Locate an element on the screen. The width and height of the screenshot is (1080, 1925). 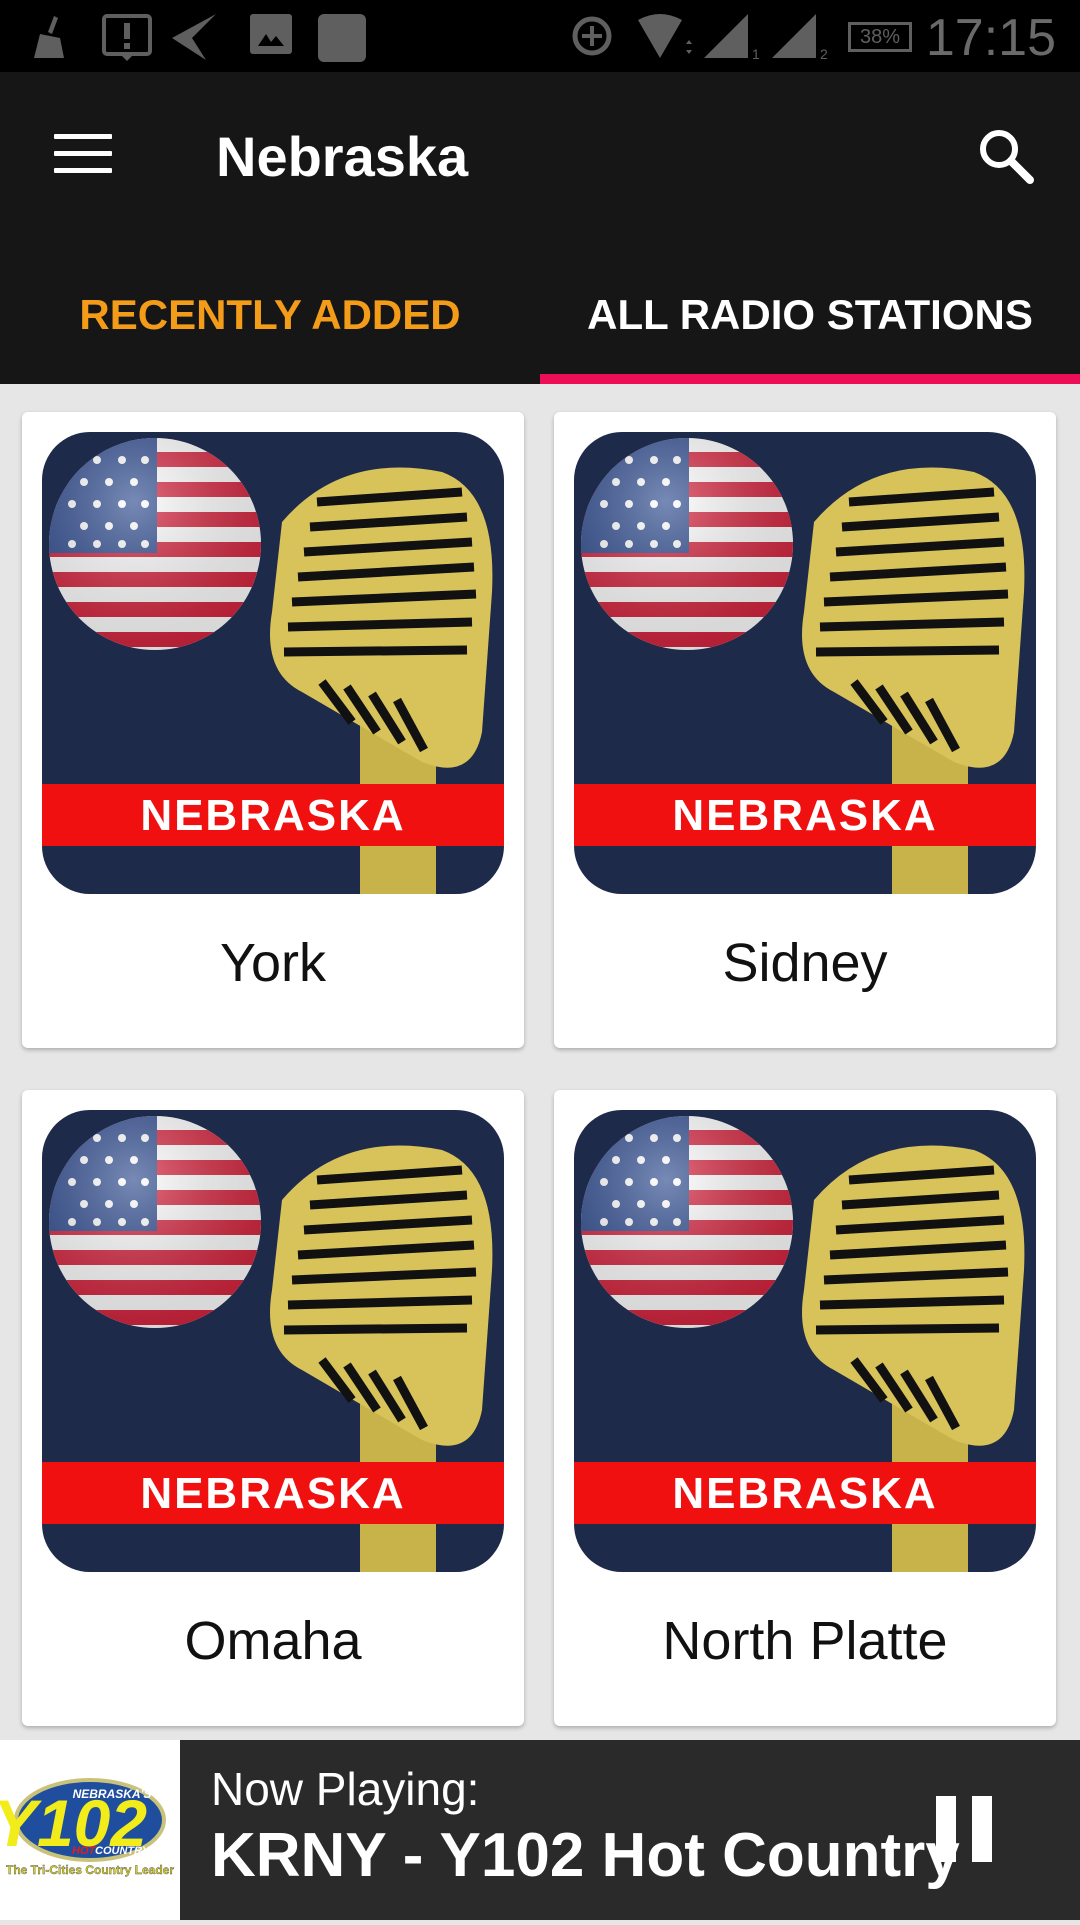
svg-text: The Tri-Cities Country Leader is located at coordinates (90, 1870).